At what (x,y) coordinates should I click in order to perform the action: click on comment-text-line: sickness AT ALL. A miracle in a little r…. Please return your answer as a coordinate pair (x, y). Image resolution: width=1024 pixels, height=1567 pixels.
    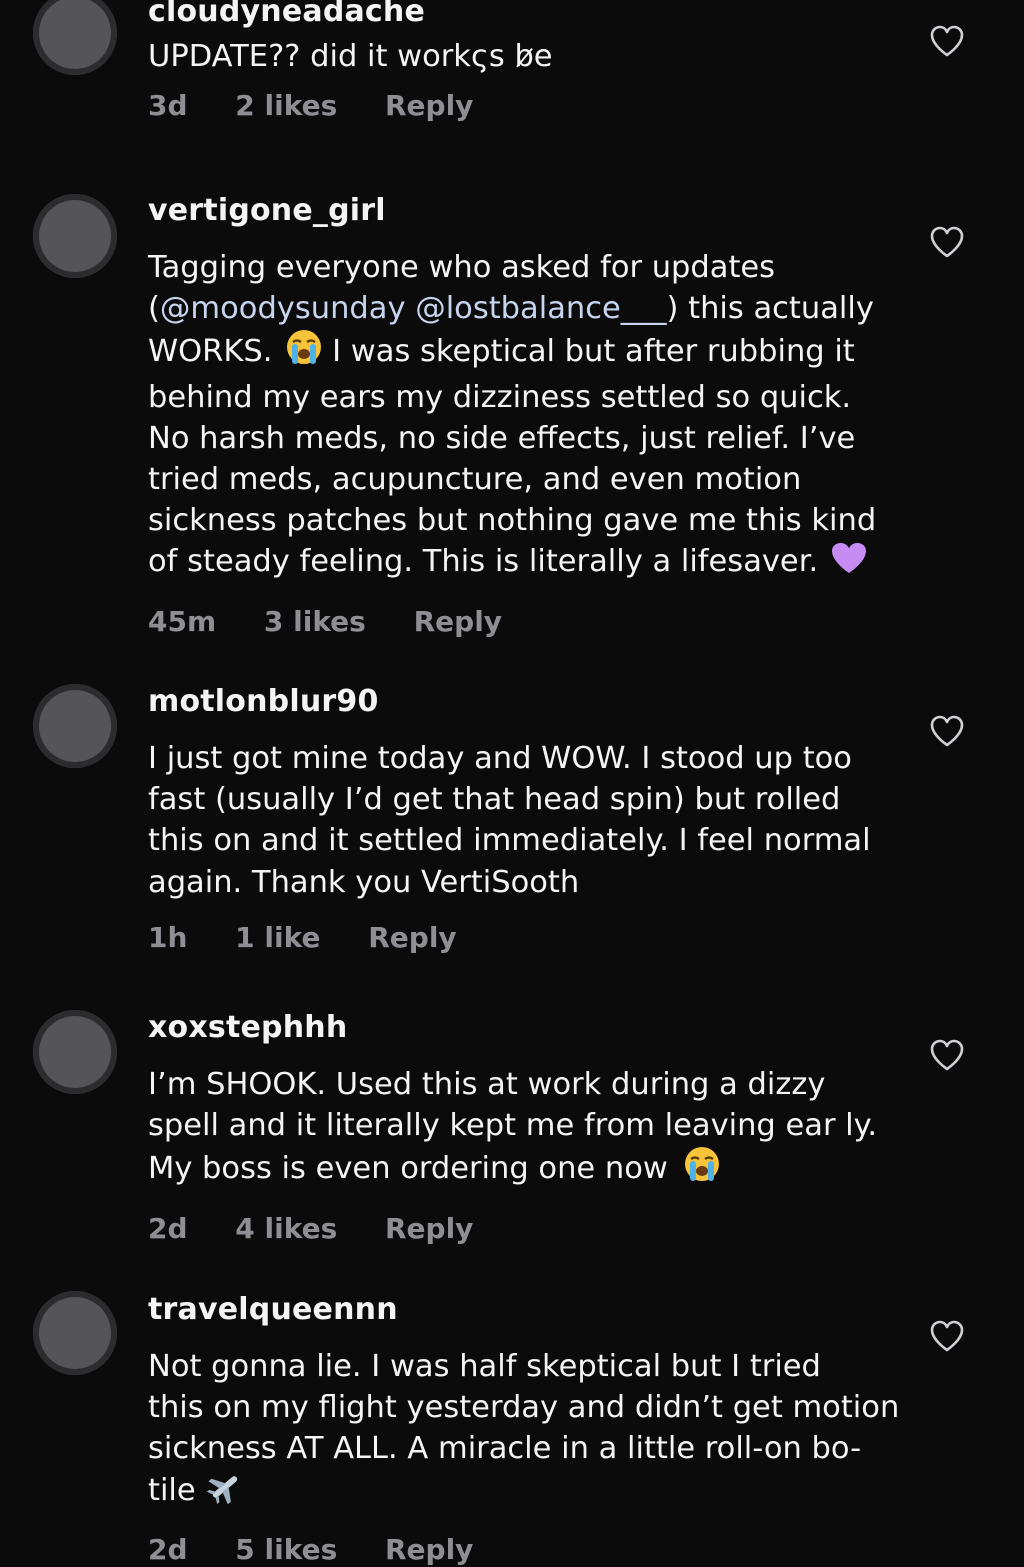
    Looking at the image, I should click on (505, 1449).